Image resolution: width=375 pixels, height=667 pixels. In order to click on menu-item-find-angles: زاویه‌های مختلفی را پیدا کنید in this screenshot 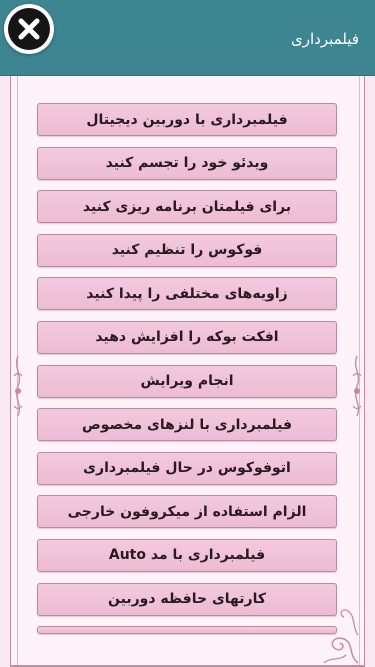, I will do `click(187, 294)`.